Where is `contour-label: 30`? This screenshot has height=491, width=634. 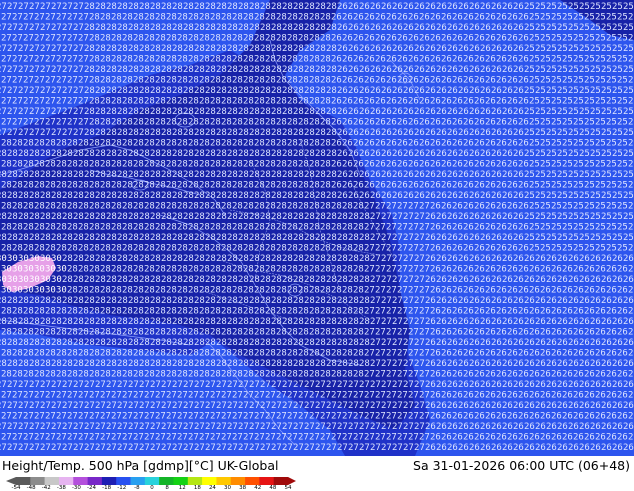 contour-label: 30 is located at coordinates (28, 270).